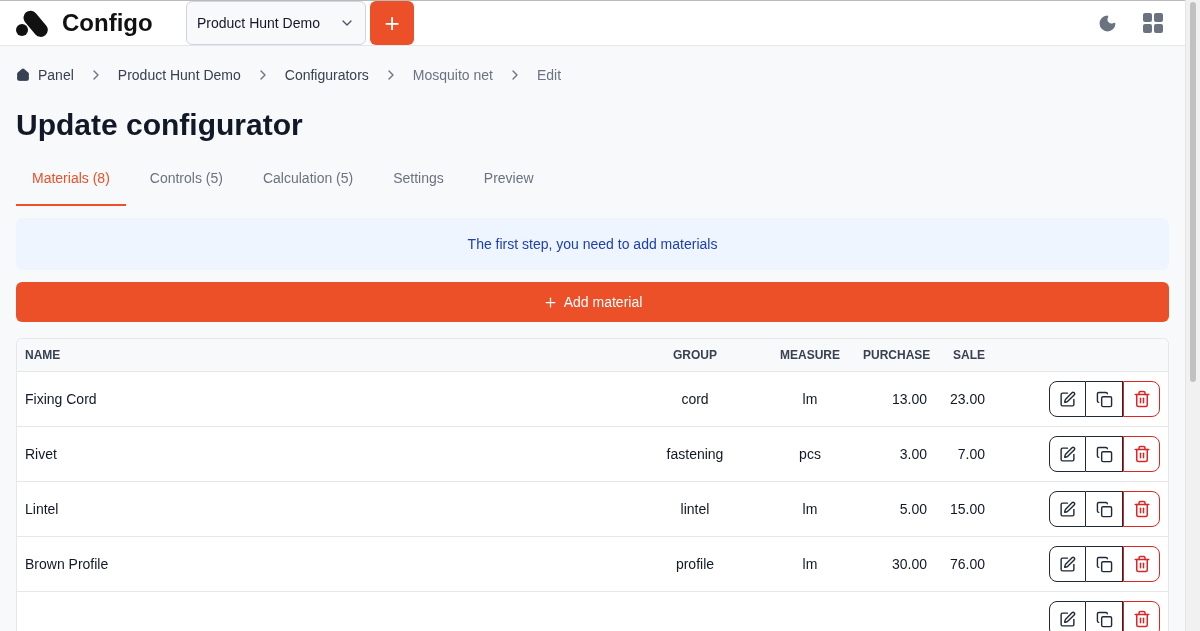 The image size is (1200, 631). I want to click on table-cell-text: 5.00, so click(913, 509).